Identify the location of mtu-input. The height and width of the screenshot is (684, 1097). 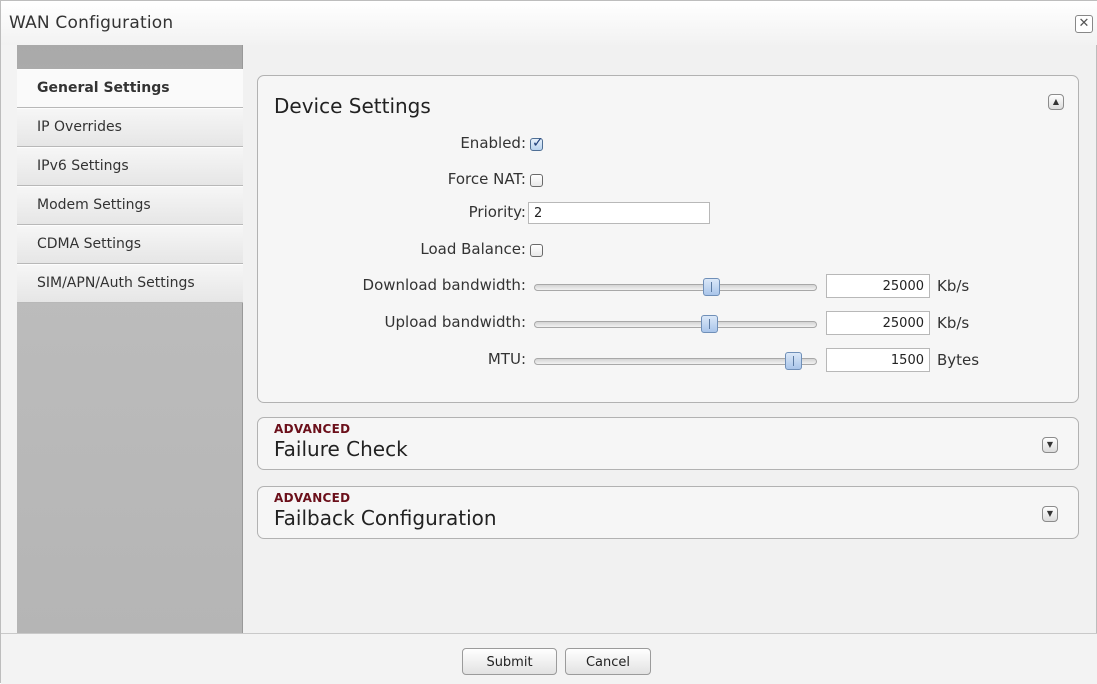
(878, 360).